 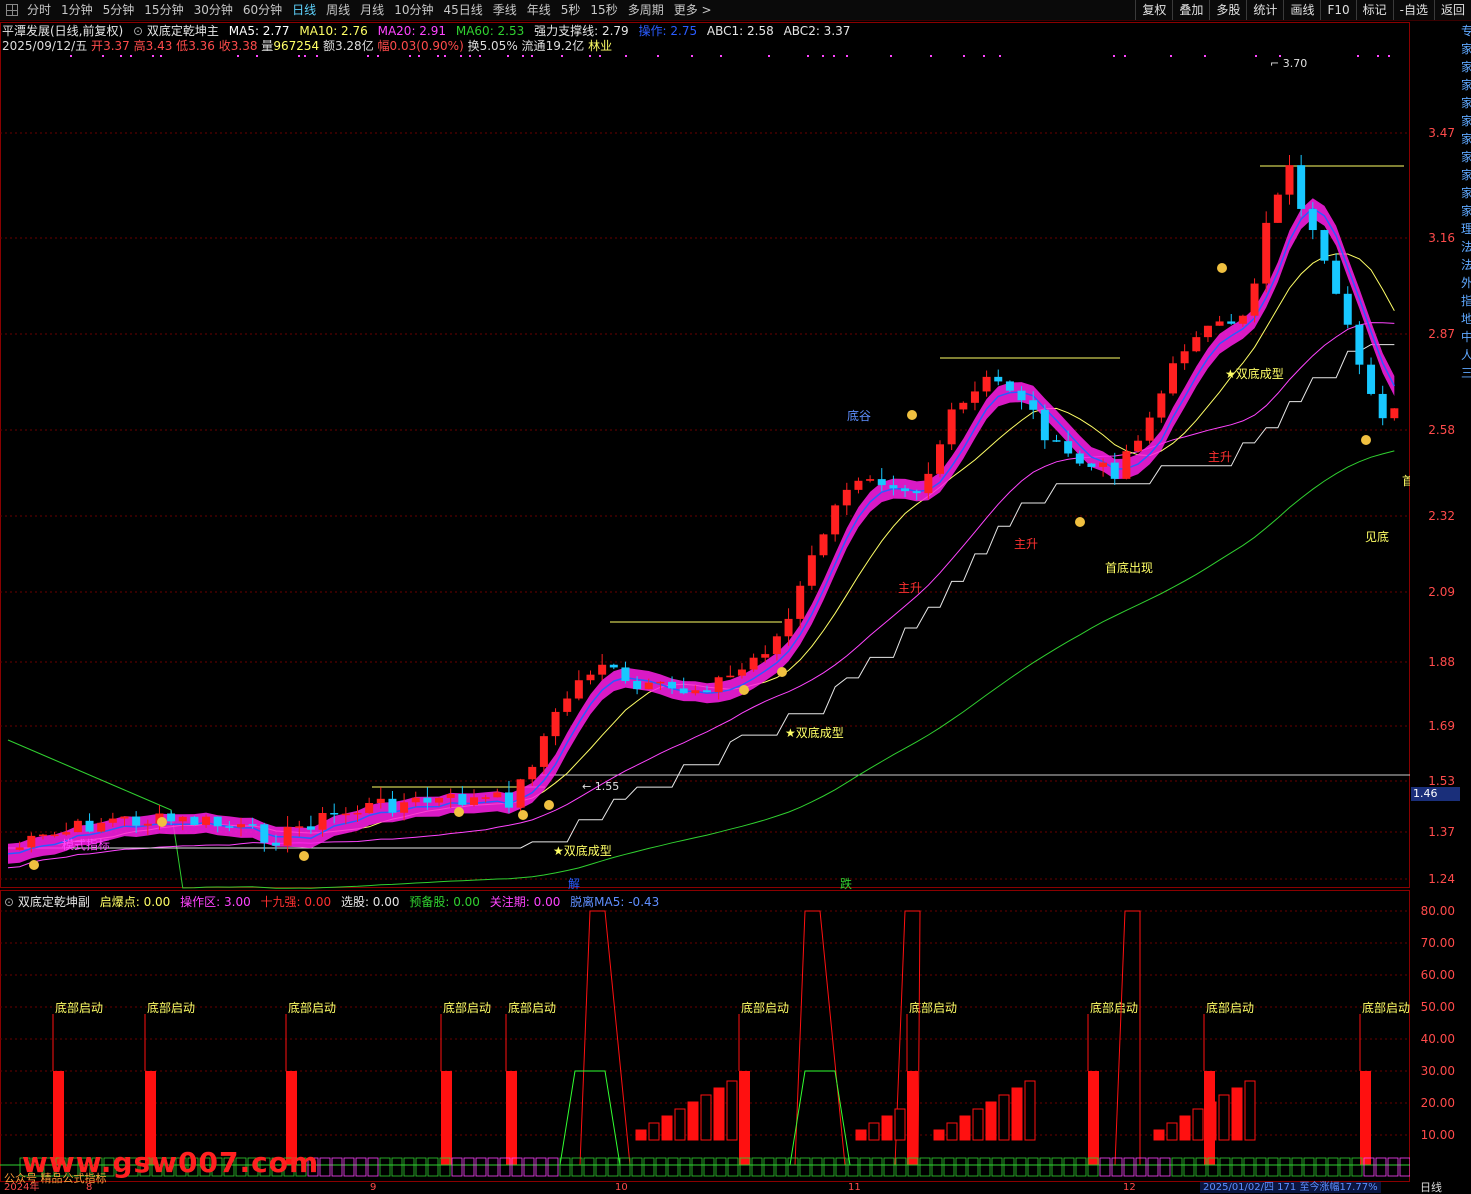 What do you see at coordinates (1466, 301) in the screenshot?
I see `strip-char: 指` at bounding box center [1466, 301].